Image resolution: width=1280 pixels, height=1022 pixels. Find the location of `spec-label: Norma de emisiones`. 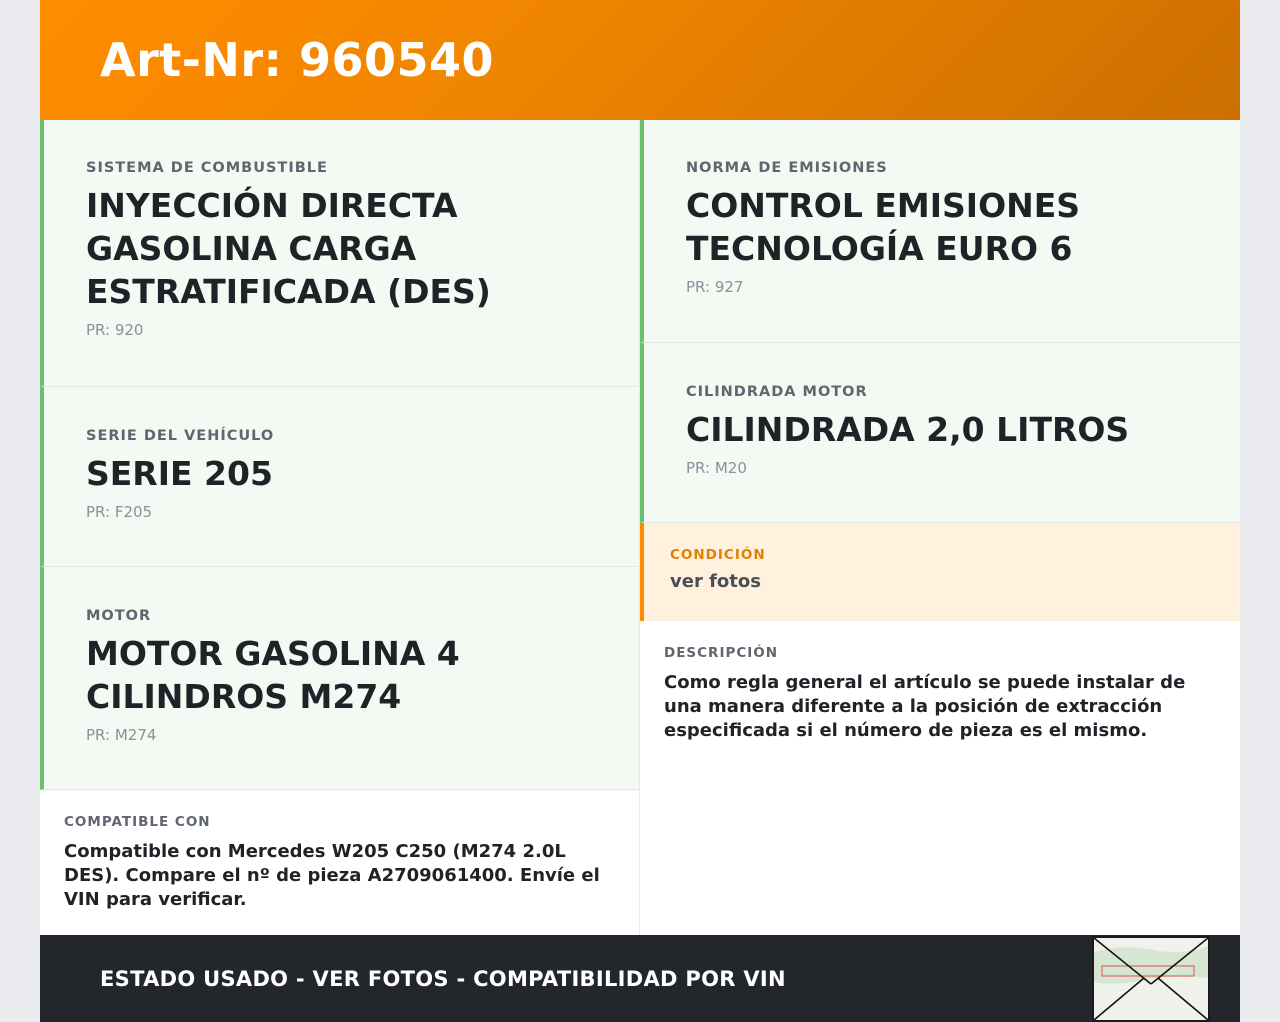

spec-label: Norma de emisiones is located at coordinates (787, 168).